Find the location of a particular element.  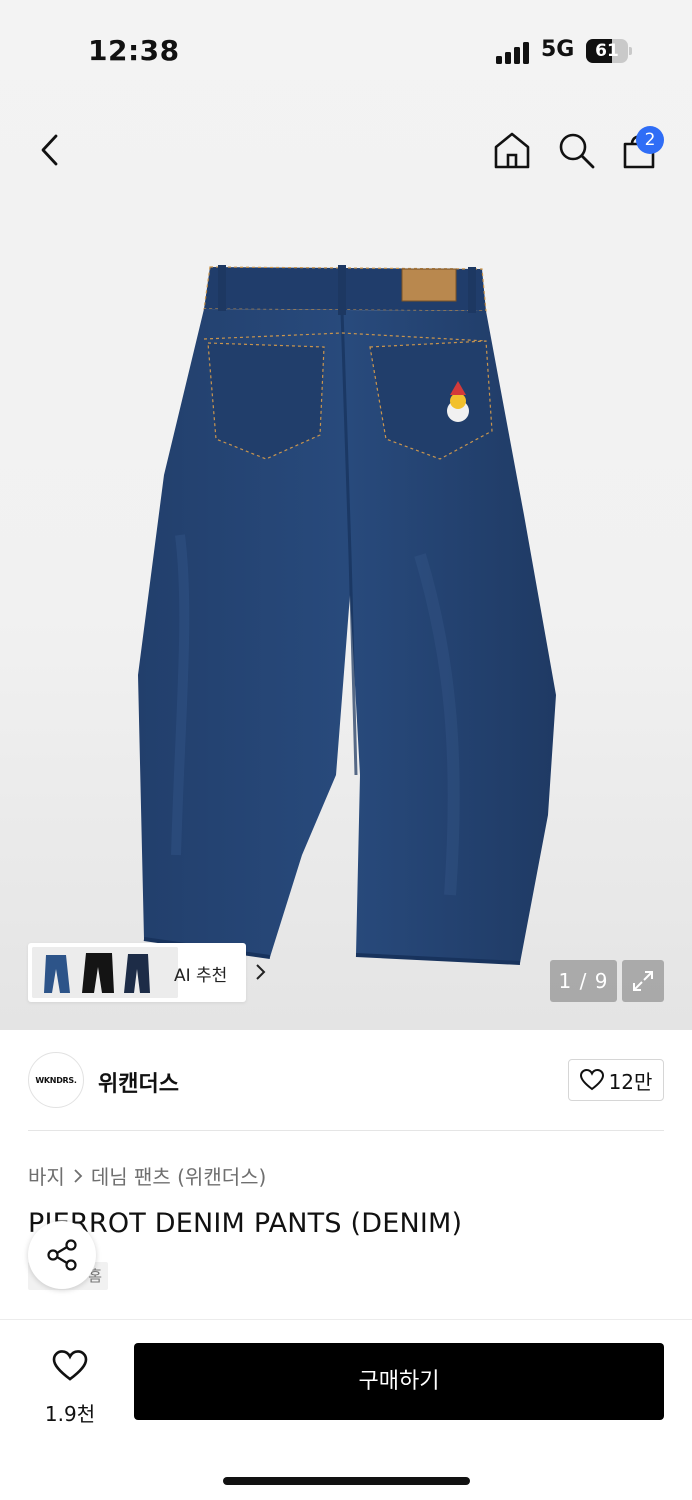

share-button is located at coordinates (62, 1255).